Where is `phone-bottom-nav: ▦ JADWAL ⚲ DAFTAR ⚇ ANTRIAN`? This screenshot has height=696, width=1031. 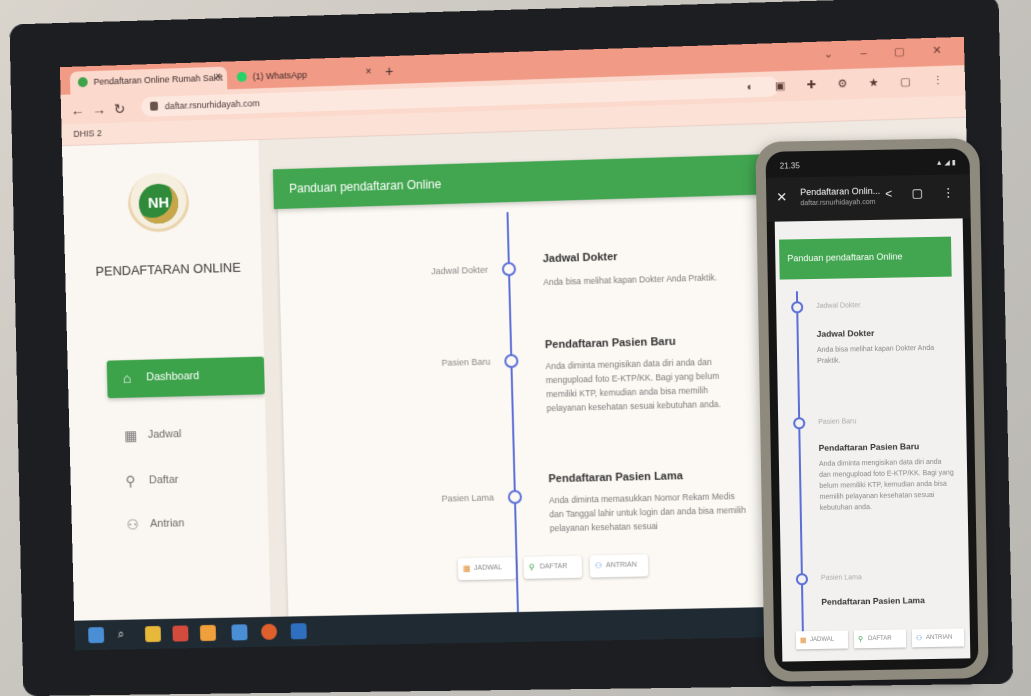 phone-bottom-nav: ▦ JADWAL ⚲ DAFTAR ⚇ ANTRIAN is located at coordinates (881, 640).